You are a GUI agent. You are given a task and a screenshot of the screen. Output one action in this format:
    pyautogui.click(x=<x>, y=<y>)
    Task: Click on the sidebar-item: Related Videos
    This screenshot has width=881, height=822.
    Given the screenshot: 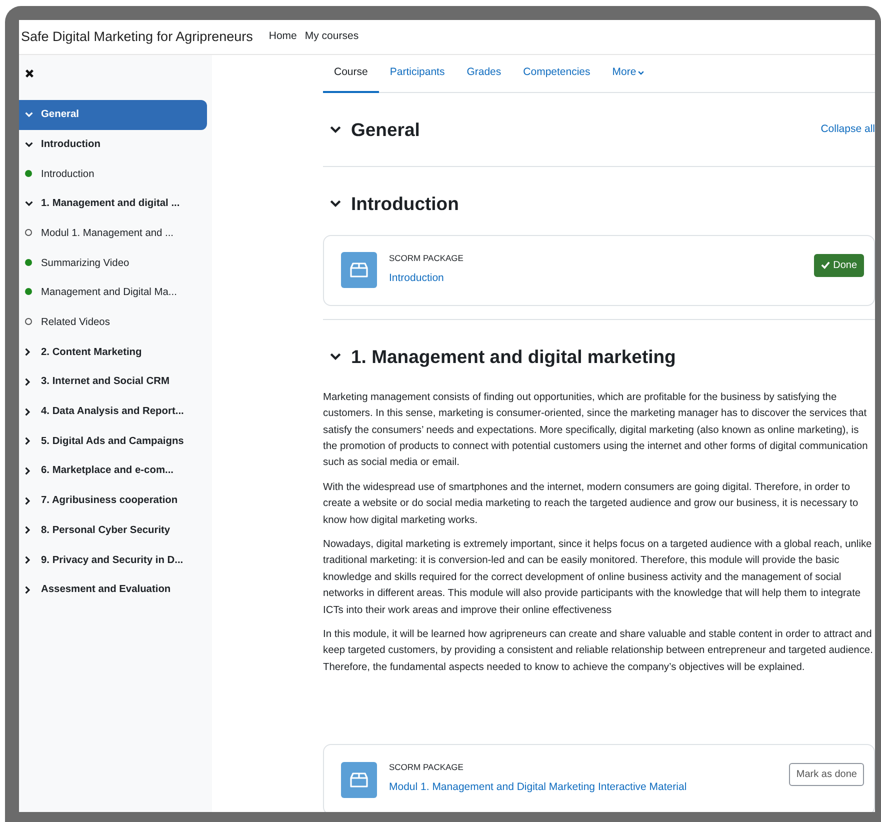 What is the action you would take?
    pyautogui.click(x=113, y=323)
    